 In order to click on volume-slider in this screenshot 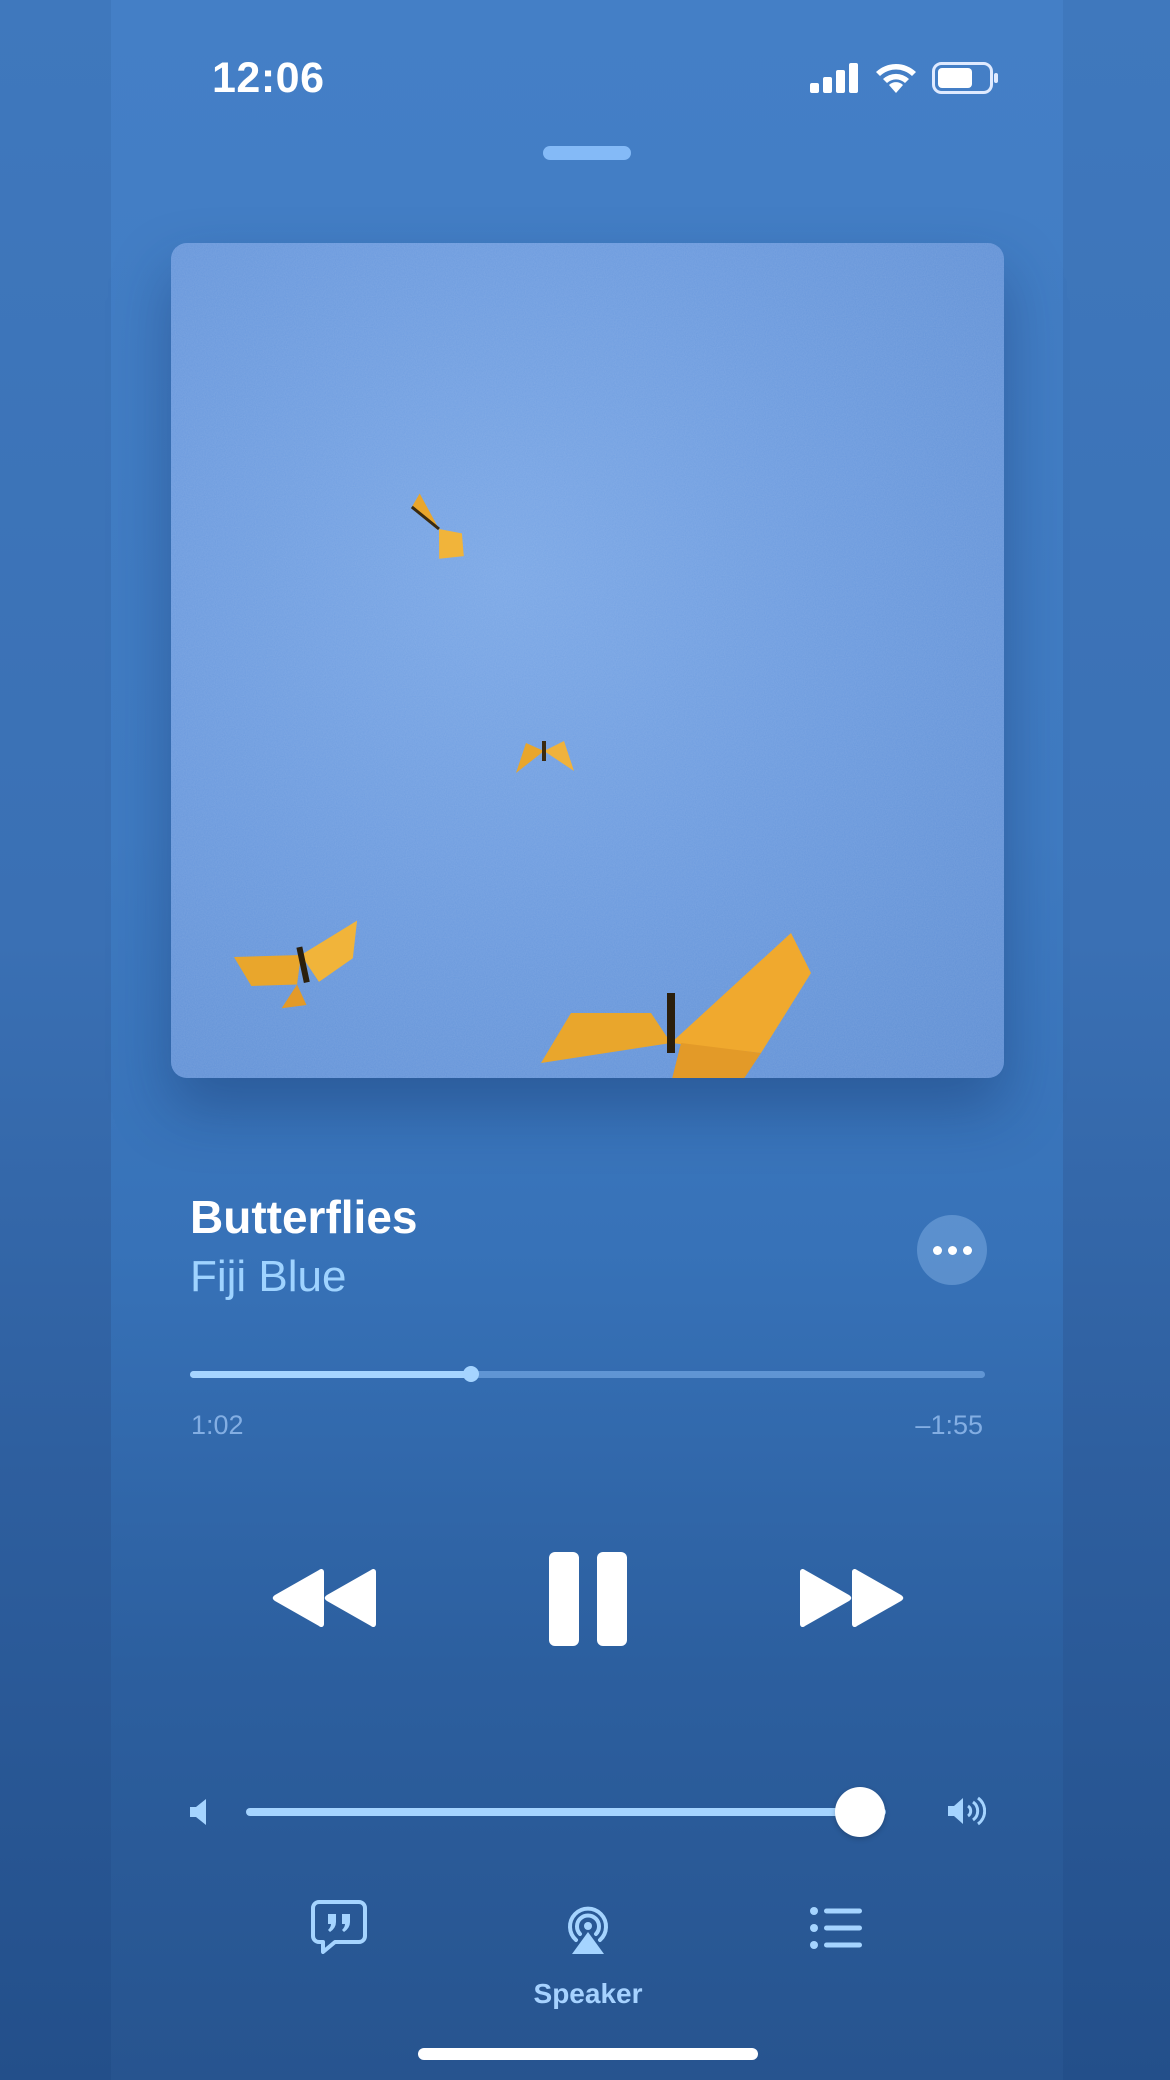, I will do `click(566, 1812)`.